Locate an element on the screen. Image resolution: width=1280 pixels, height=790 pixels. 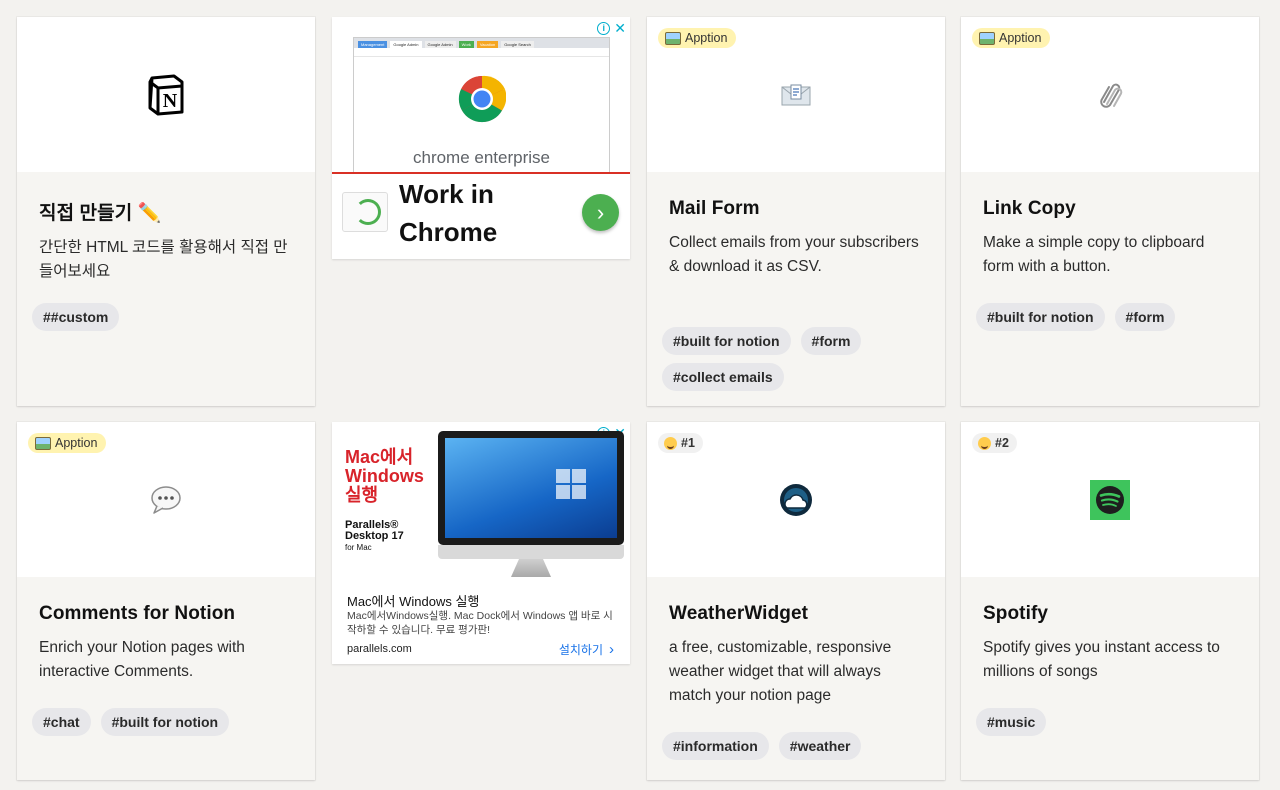
card-thumbnail: #1 is located at coordinates (796, 499).